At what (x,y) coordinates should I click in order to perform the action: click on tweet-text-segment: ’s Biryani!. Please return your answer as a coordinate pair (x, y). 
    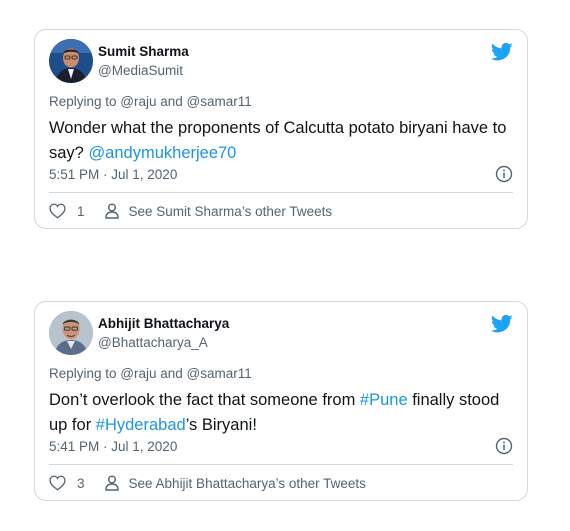
    Looking at the image, I should click on (221, 425).